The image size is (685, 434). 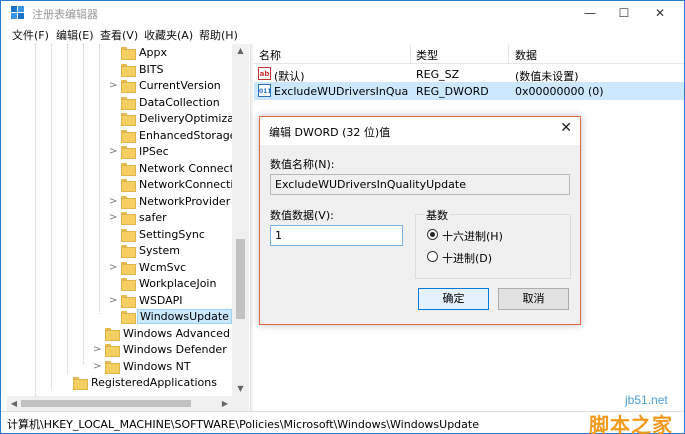 I want to click on value-type: REG_DWORD, so click(x=452, y=91).